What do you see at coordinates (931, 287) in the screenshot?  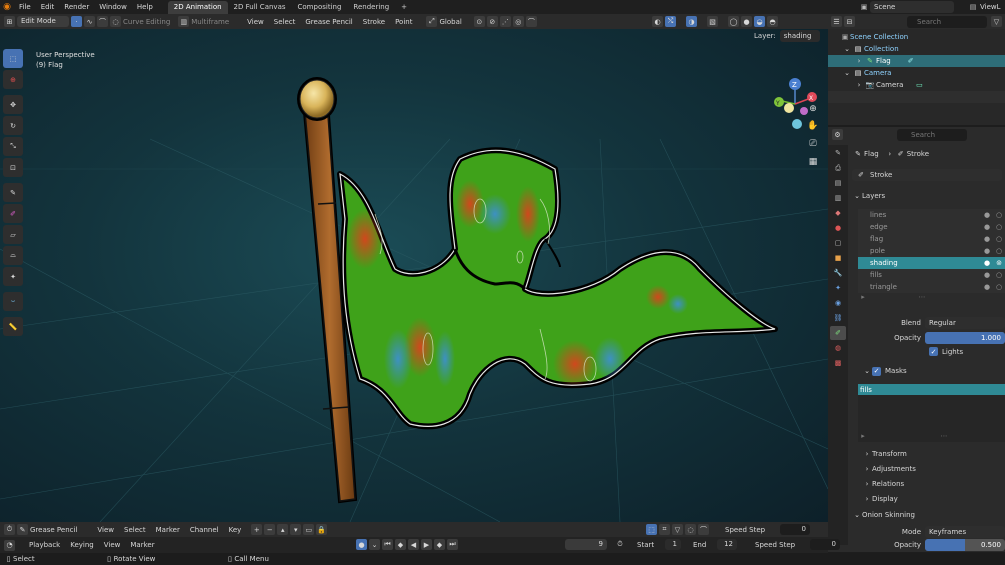 I see `layer-row-triangle: triangle ● ○` at bounding box center [931, 287].